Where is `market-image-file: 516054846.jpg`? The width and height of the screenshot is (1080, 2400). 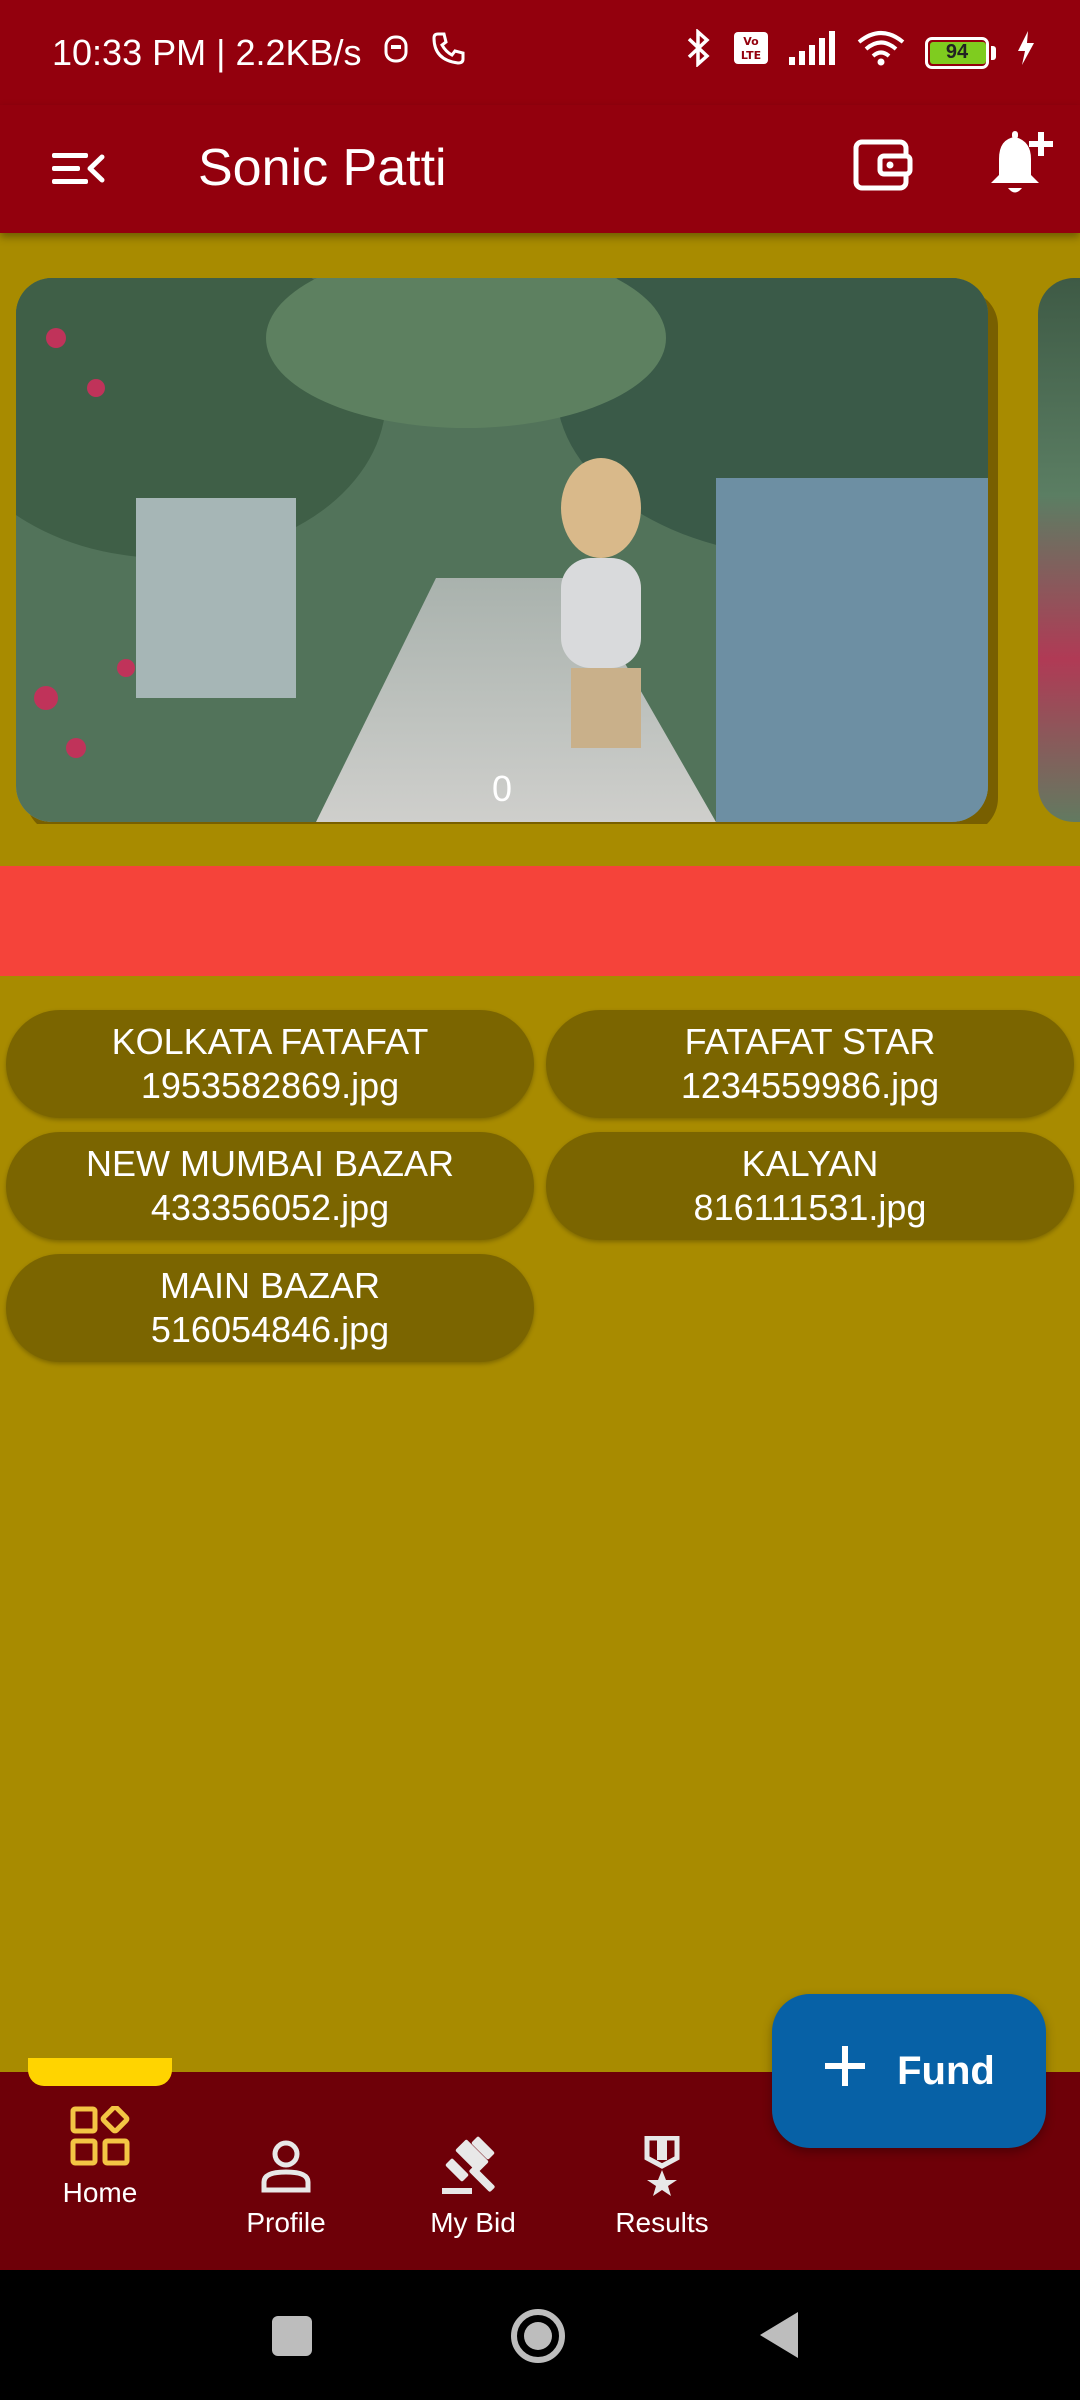 market-image-file: 516054846.jpg is located at coordinates (270, 1329).